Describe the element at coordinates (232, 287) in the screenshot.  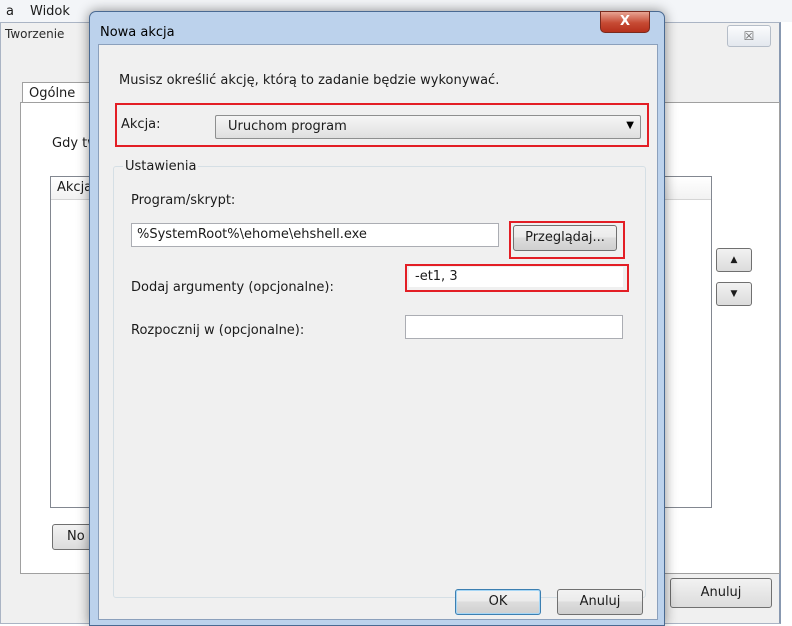
I see `arguments-label: Dodaj argumenty (opcjonalne):` at that location.